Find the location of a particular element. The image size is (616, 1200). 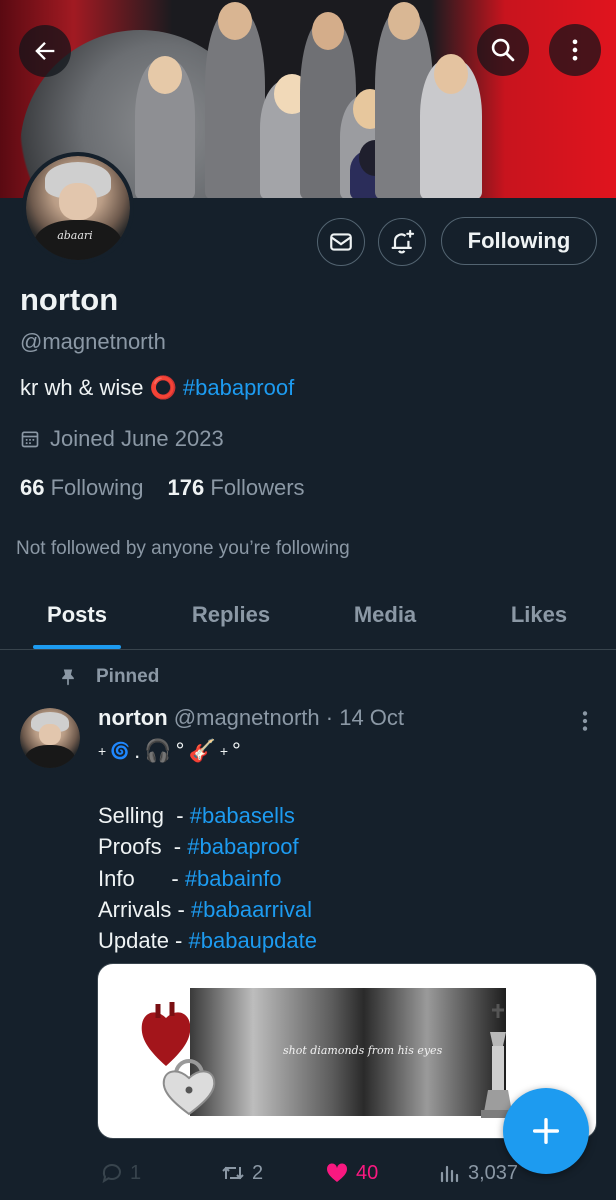

tab-likes: Likes is located at coordinates (539, 614).